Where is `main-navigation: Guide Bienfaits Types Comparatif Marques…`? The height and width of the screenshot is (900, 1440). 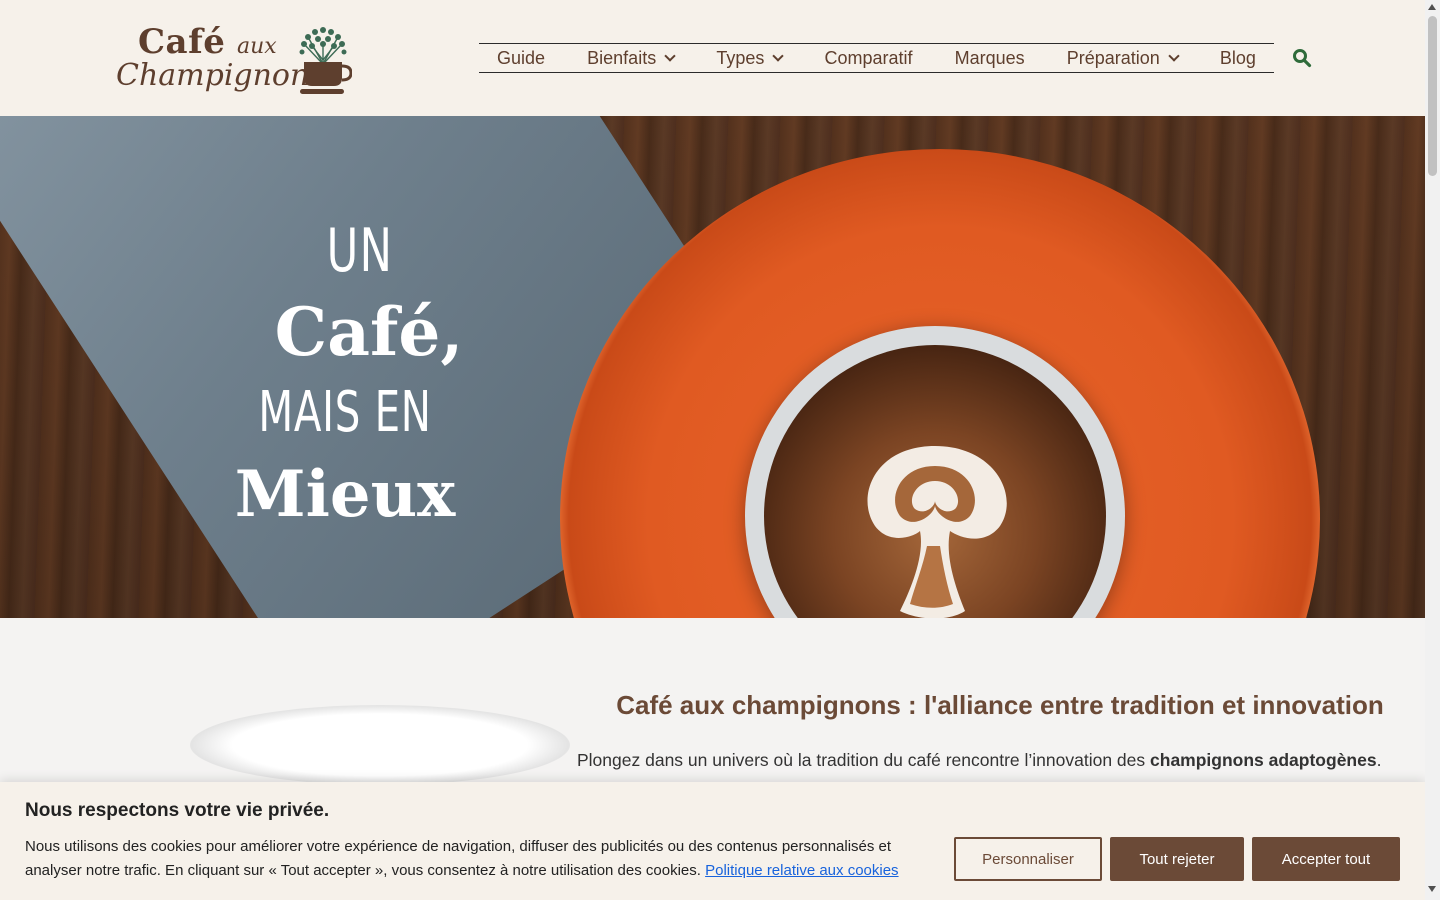
main-navigation: Guide Bienfaits Types Comparatif Marques… is located at coordinates (876, 58).